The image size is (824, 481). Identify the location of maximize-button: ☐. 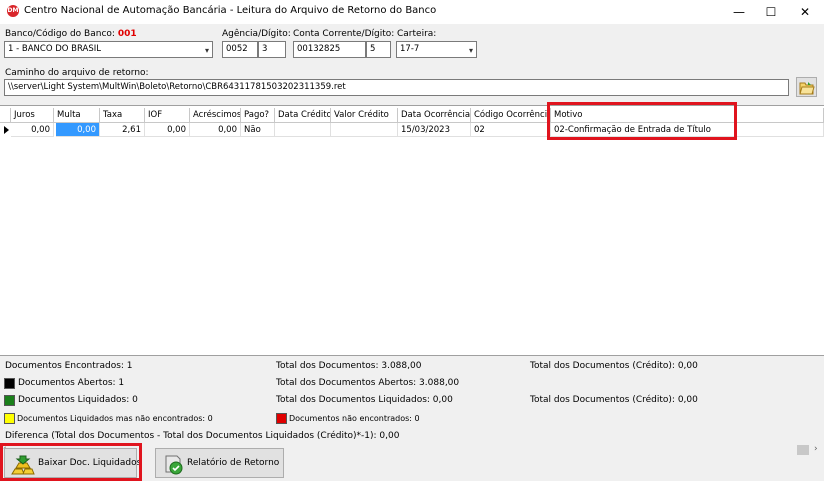
(771, 12).